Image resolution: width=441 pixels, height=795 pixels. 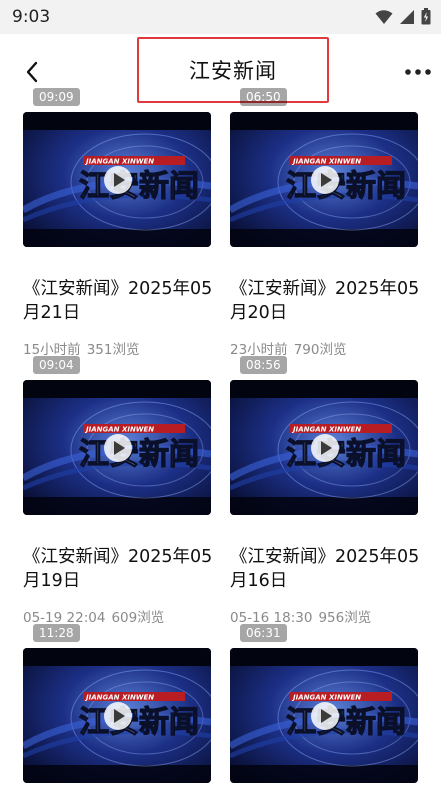 What do you see at coordinates (220, 17) in the screenshot?
I see `status-bar: 9:03` at bounding box center [220, 17].